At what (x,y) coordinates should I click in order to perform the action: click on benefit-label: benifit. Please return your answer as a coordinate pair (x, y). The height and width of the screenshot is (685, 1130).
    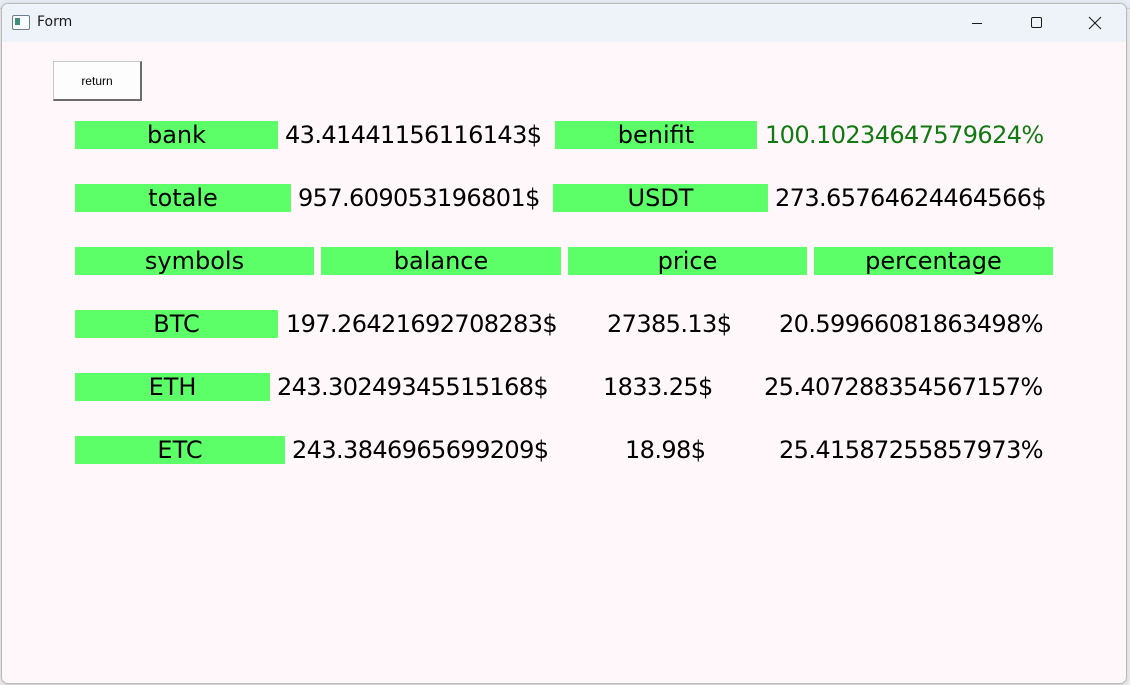
    Looking at the image, I should click on (656, 135).